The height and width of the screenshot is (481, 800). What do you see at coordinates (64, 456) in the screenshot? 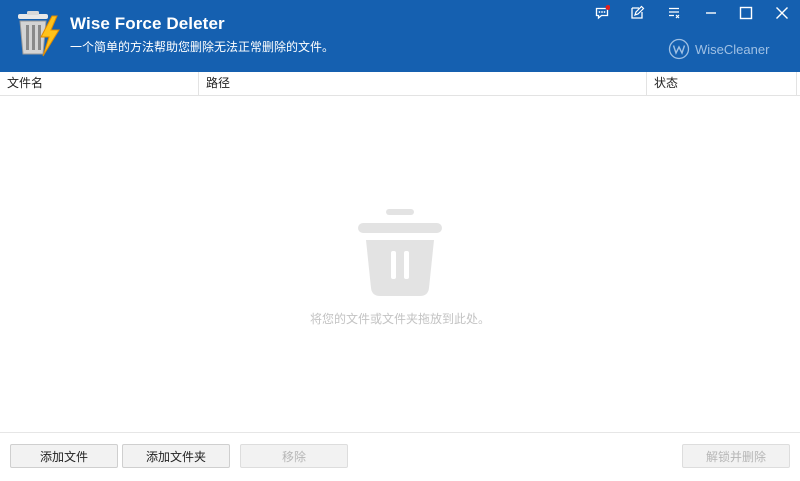
I see `add-file-button: 添加文件` at bounding box center [64, 456].